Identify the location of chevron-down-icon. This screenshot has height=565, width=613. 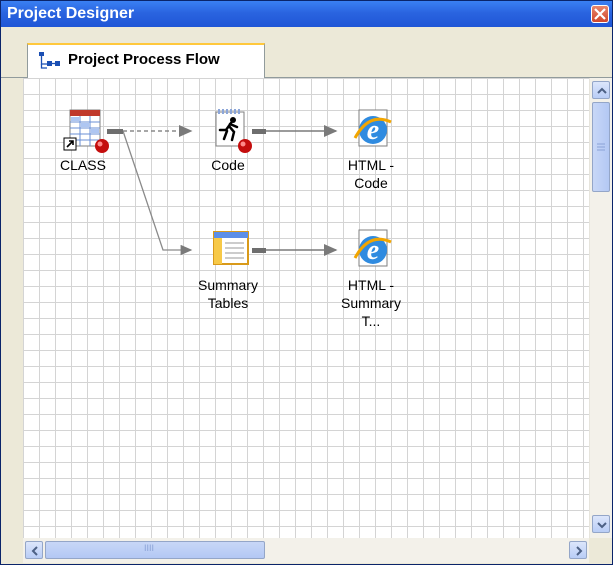
(602, 525).